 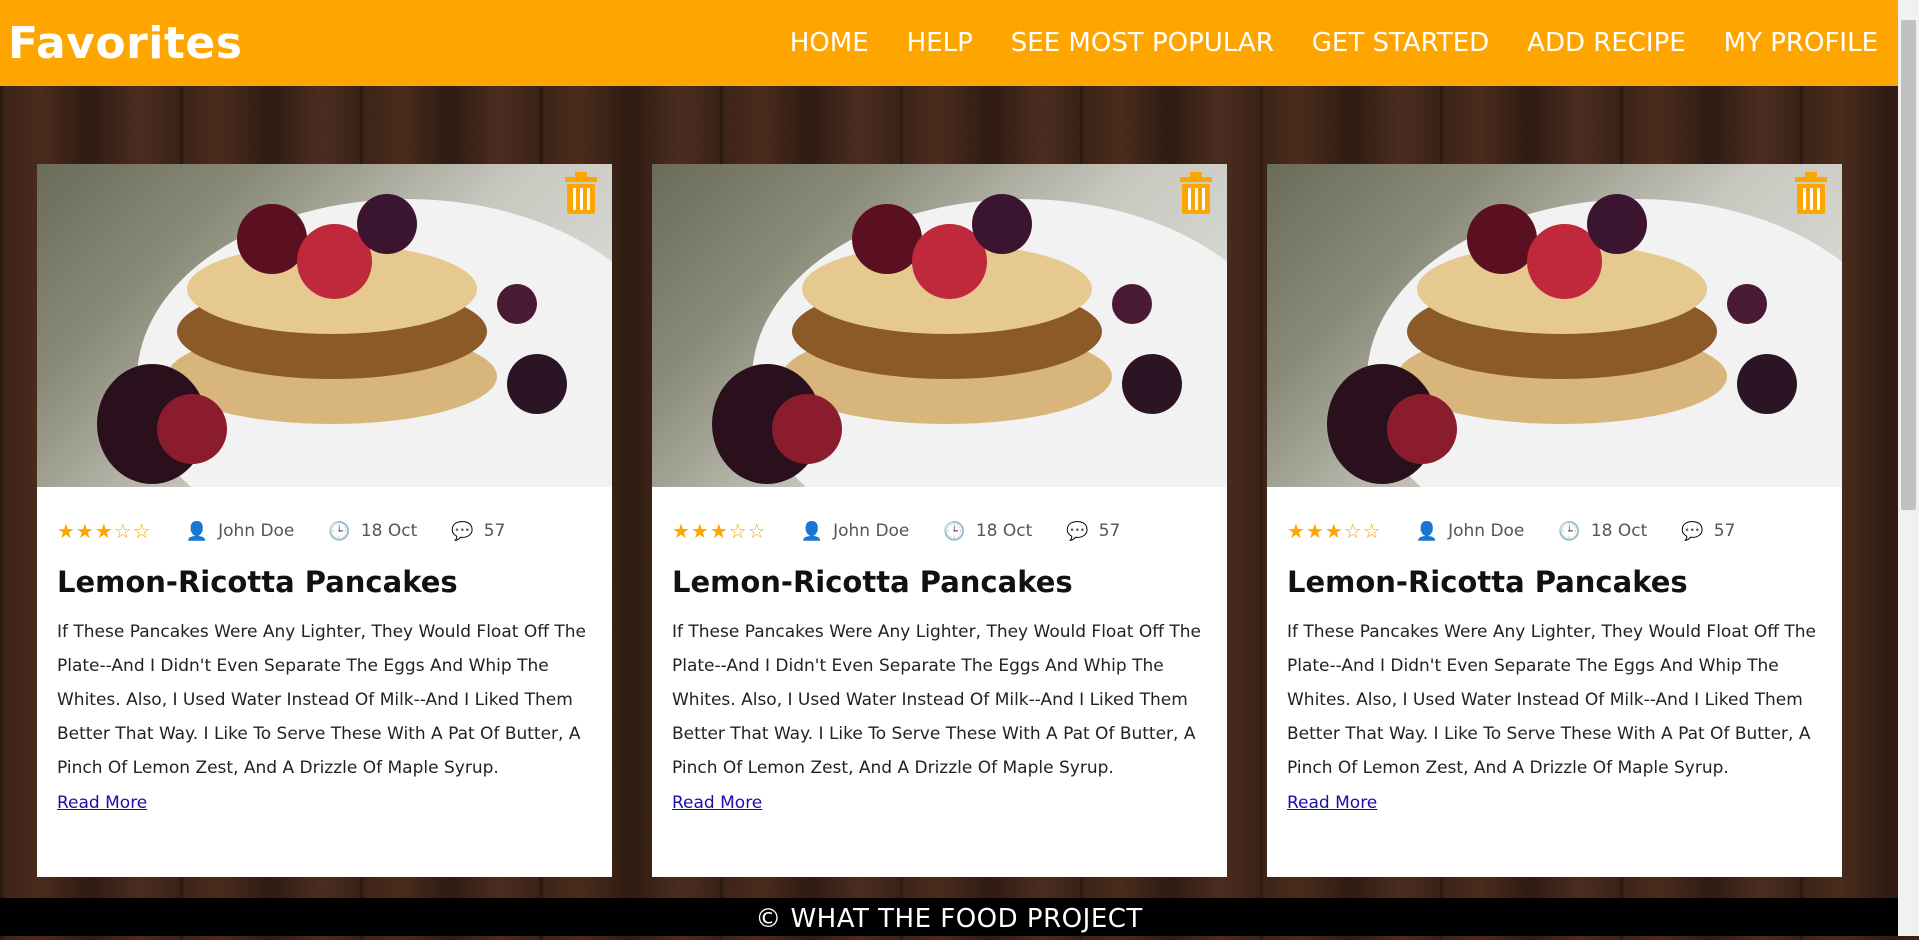 What do you see at coordinates (1142, 43) in the screenshot?
I see `nav-see-most-popular: SEE MOST POPULAR` at bounding box center [1142, 43].